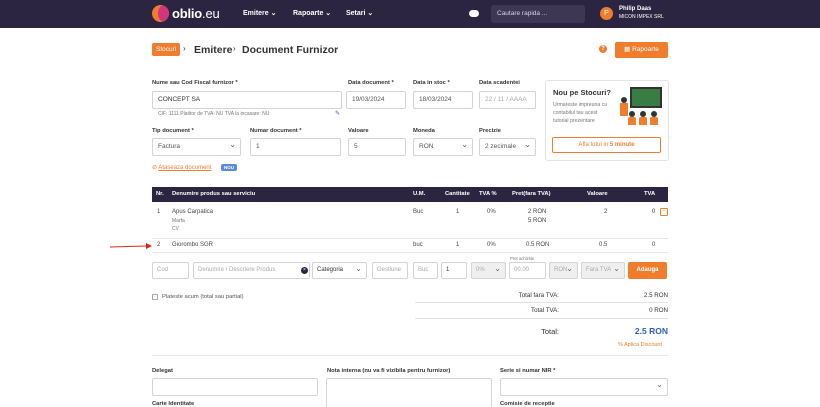  What do you see at coordinates (454, 270) in the screenshot?
I see `quantity-input: 1` at bounding box center [454, 270].